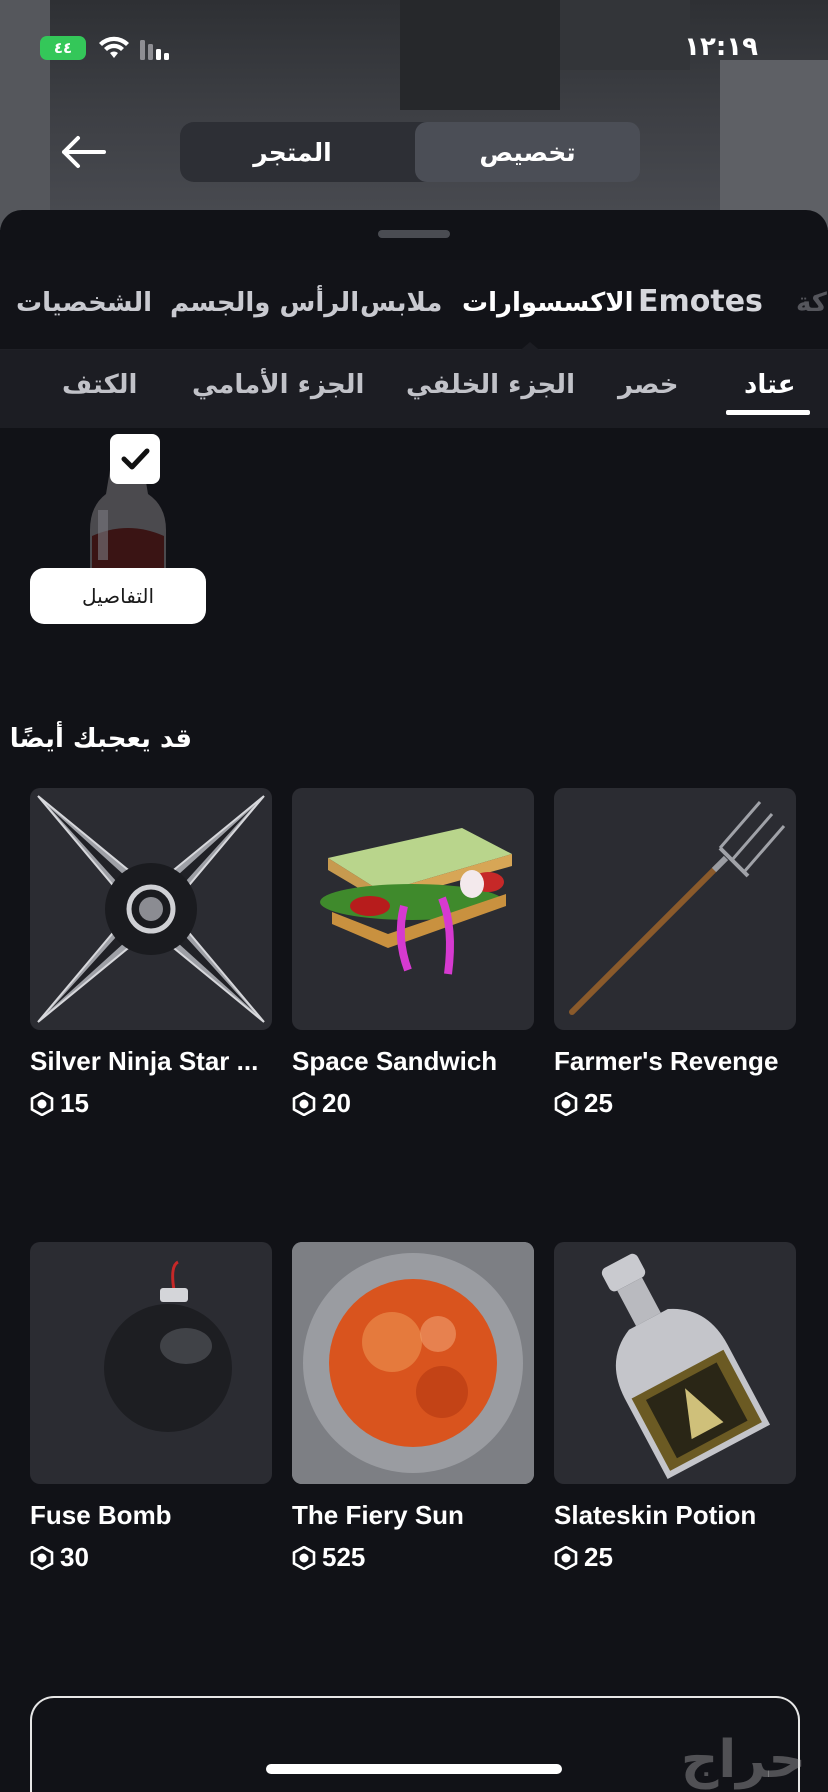 This screenshot has width=828, height=1792. I want to click on back-arrow-icon, so click(83, 152).